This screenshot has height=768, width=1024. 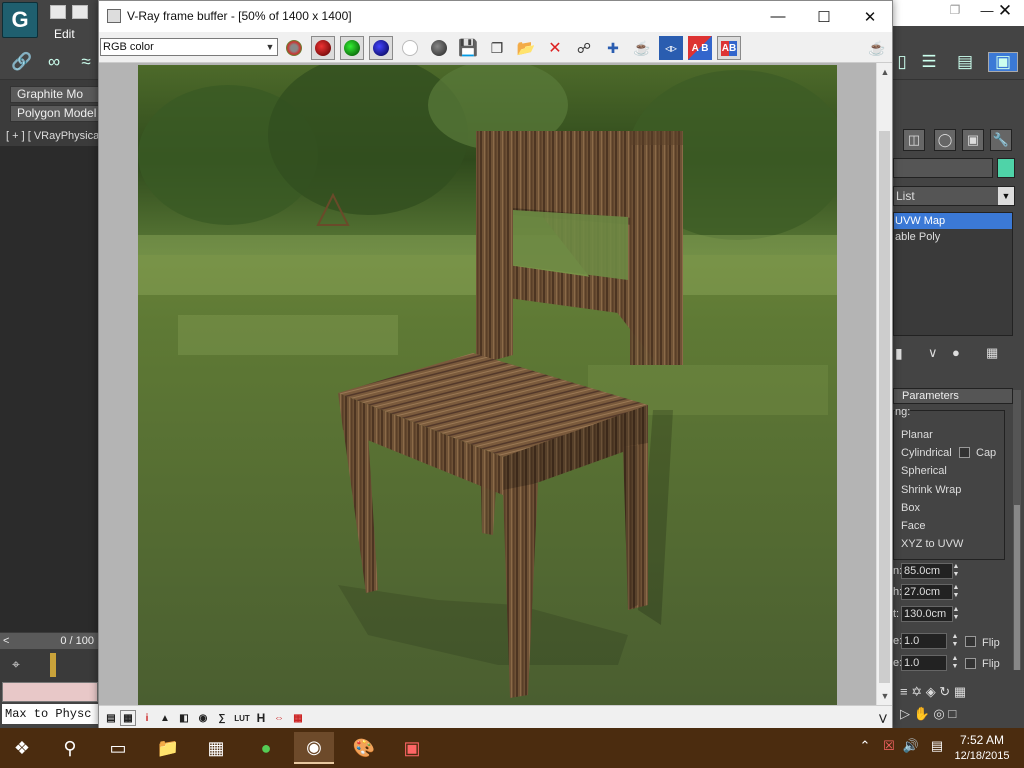 I want to click on track-mouse-icon: ☍, so click(x=584, y=48).